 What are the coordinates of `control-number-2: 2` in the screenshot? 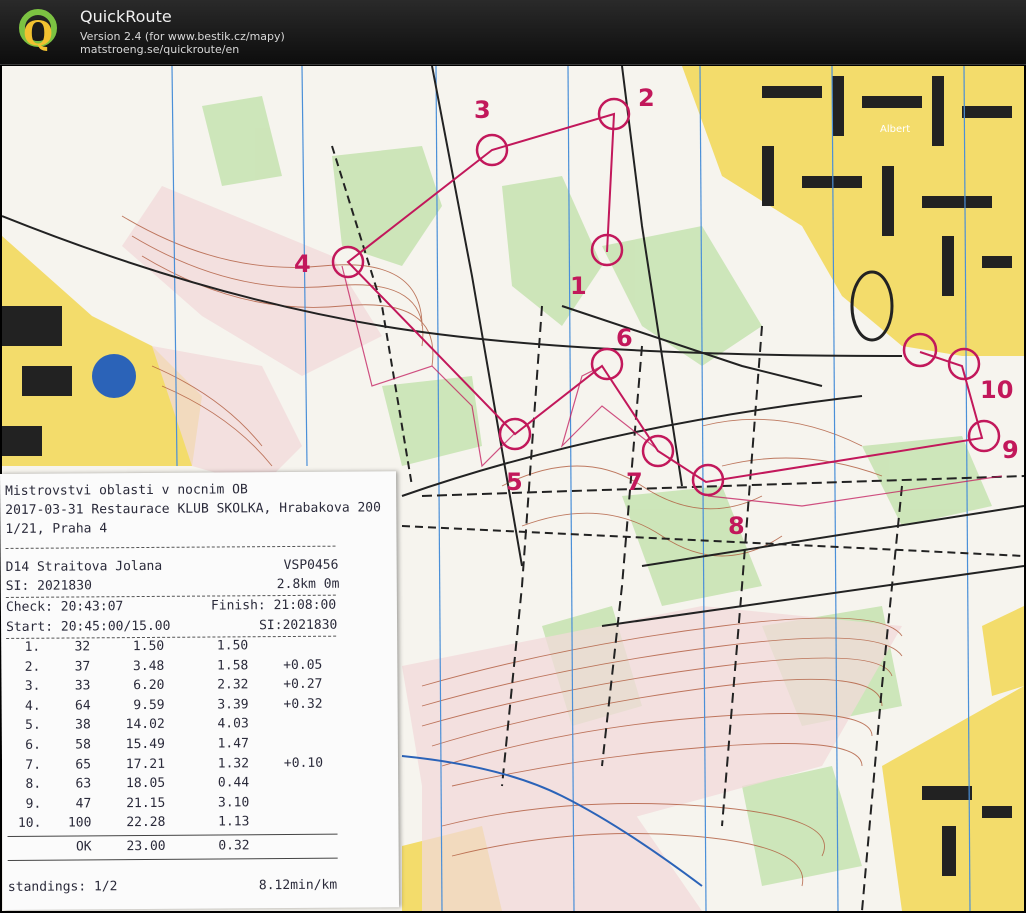 It's located at (646, 98).